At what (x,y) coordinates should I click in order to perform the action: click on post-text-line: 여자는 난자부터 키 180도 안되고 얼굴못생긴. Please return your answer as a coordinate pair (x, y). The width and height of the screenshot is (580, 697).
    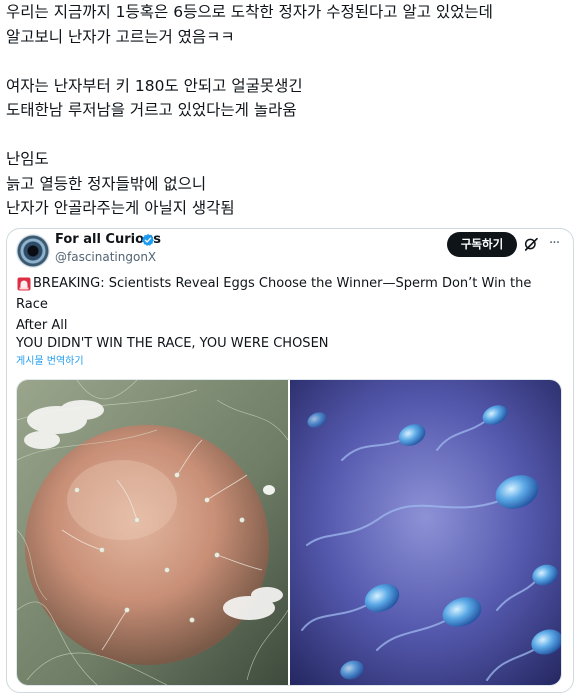
    Looking at the image, I should click on (154, 85).